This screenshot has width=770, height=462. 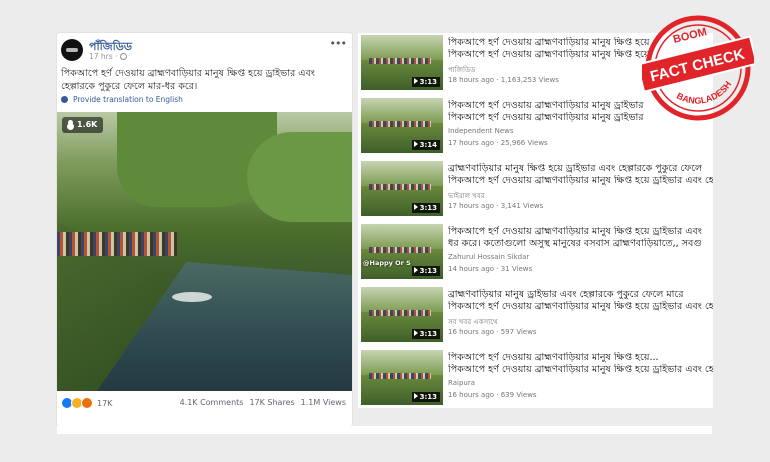 I want to click on reactions: 17K, so click(x=86, y=403).